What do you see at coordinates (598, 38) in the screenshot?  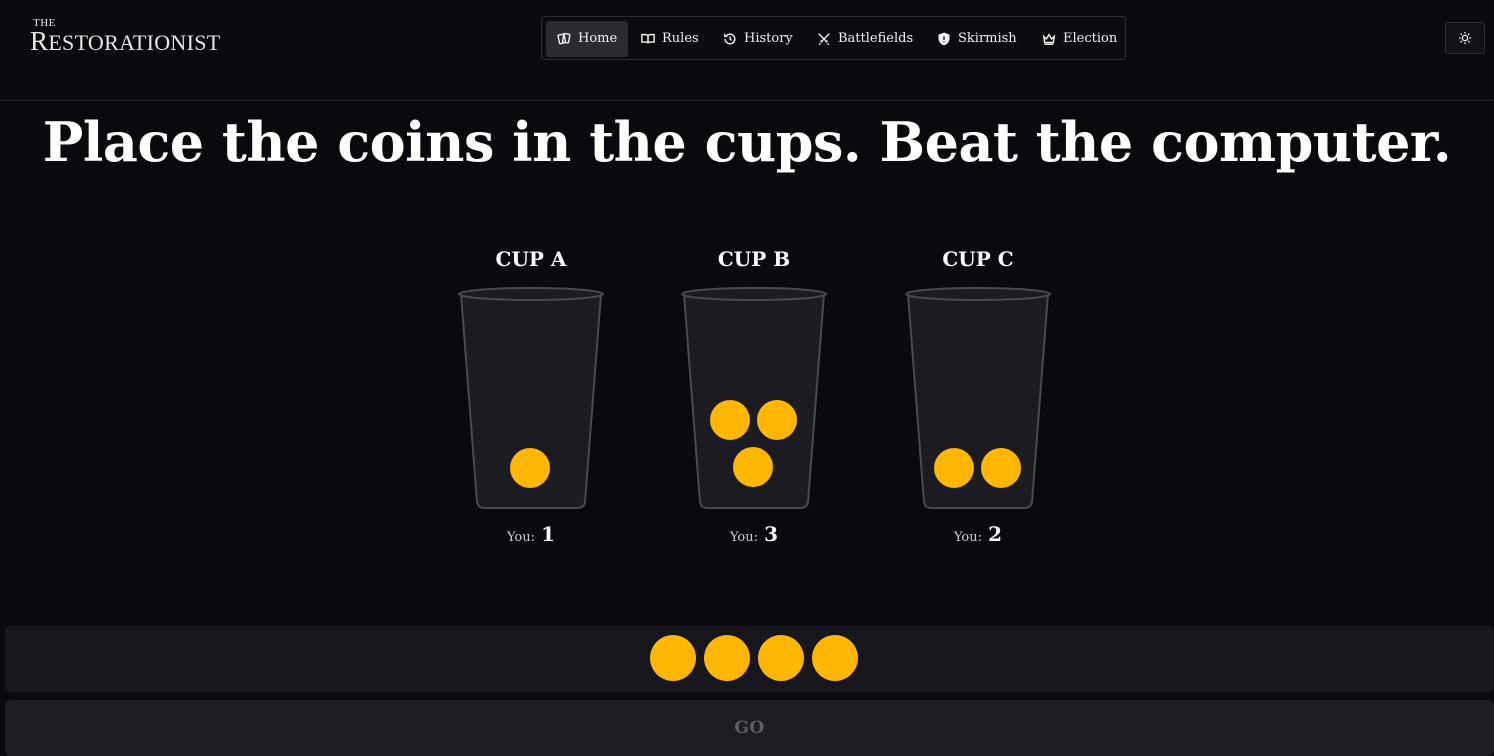 I see `nav-label: Home` at bounding box center [598, 38].